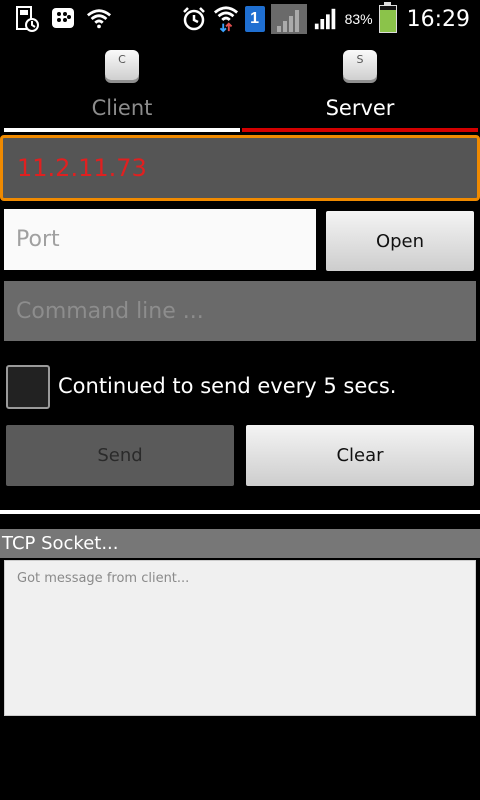 The width and height of the screenshot is (480, 800). I want to click on wifi-data-icon, so click(226, 19).